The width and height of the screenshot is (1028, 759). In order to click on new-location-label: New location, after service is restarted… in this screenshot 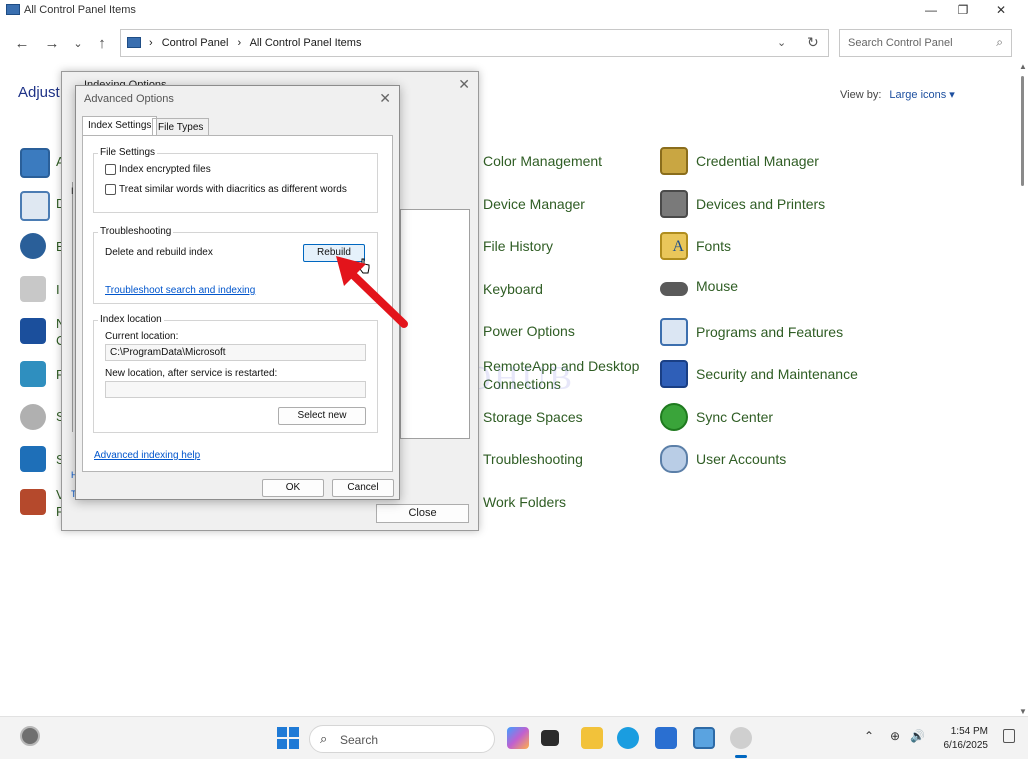, I will do `click(191, 373)`.